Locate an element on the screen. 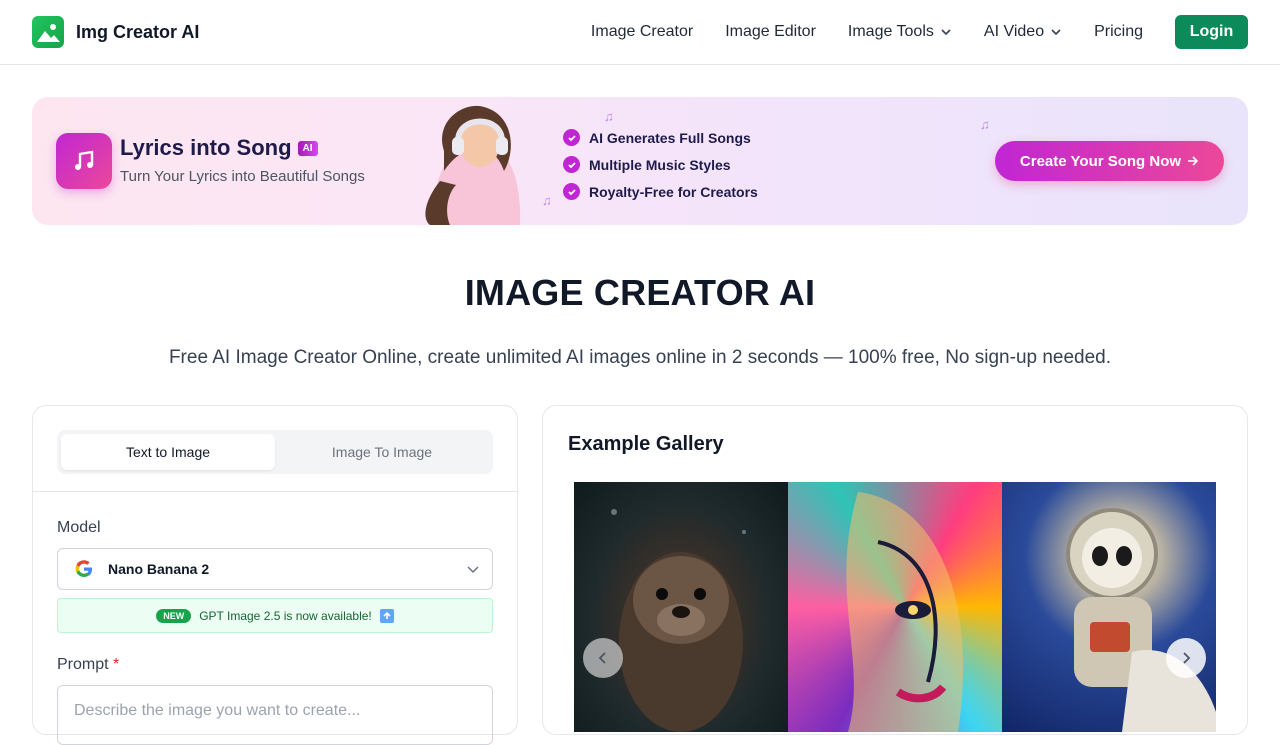  nav-image-tools: Image Tools is located at coordinates (900, 32).